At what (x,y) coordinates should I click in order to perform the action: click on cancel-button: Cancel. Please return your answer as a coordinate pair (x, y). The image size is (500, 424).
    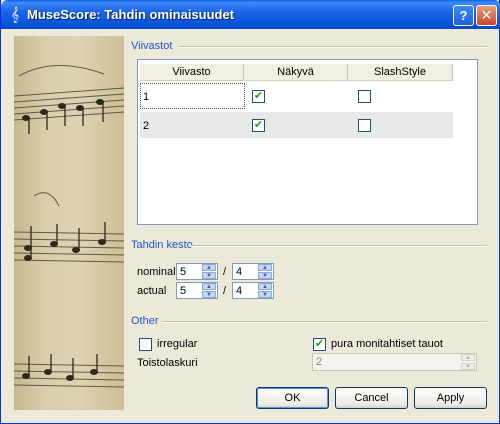
    Looking at the image, I should click on (371, 398).